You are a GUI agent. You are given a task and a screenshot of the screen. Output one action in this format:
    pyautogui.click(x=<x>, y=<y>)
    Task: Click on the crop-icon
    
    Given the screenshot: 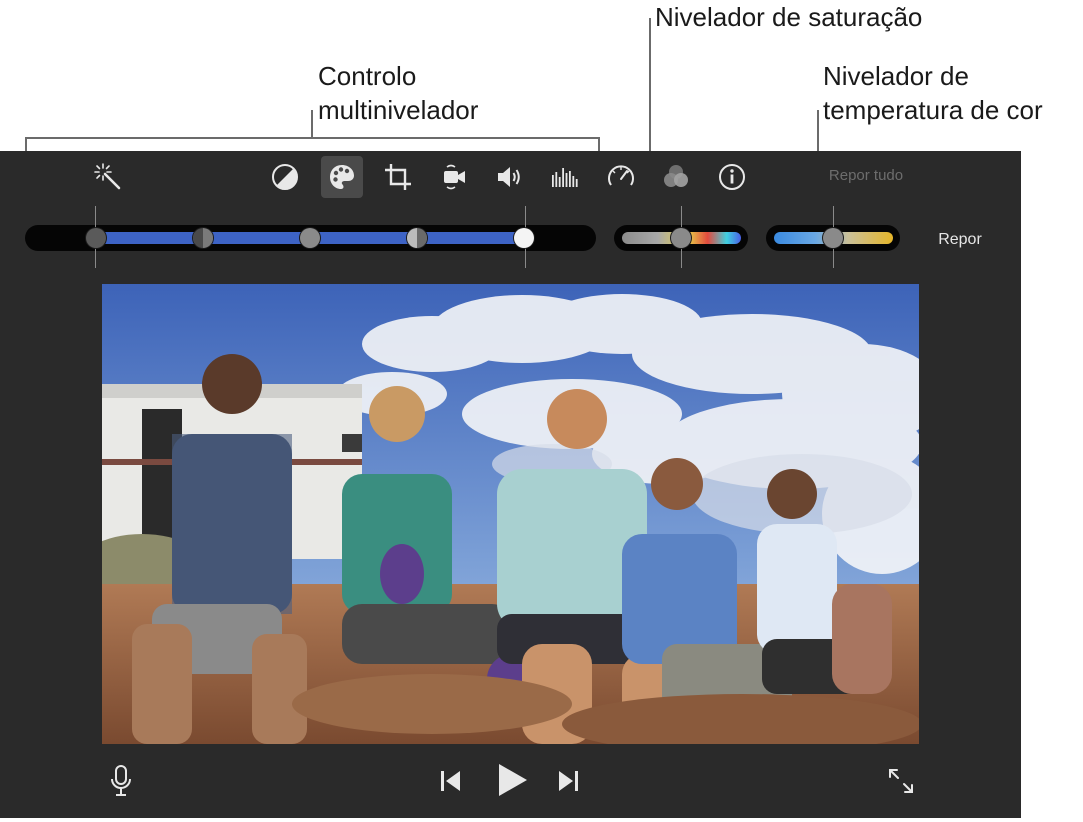 What is the action you would take?
    pyautogui.click(x=398, y=177)
    